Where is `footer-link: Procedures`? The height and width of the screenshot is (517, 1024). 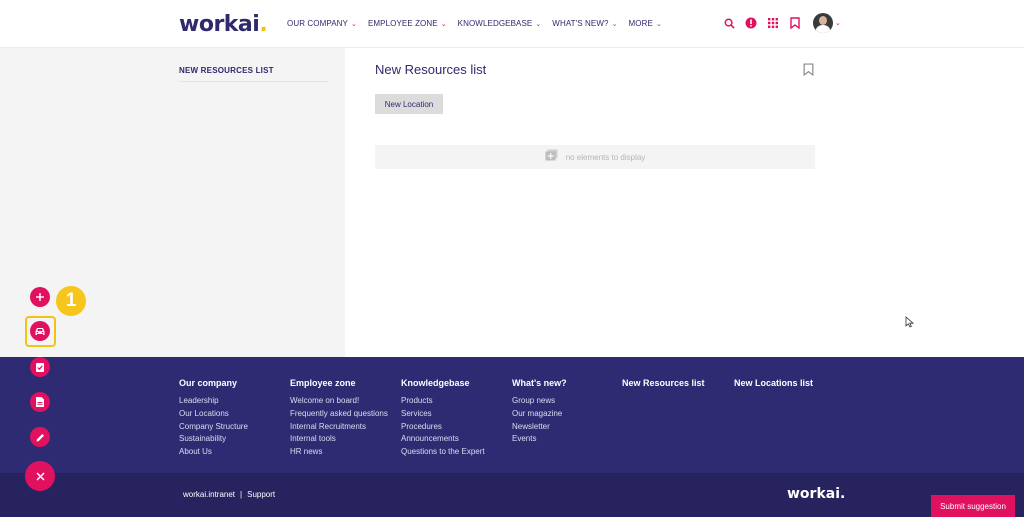
footer-link: Procedures is located at coordinates (443, 427).